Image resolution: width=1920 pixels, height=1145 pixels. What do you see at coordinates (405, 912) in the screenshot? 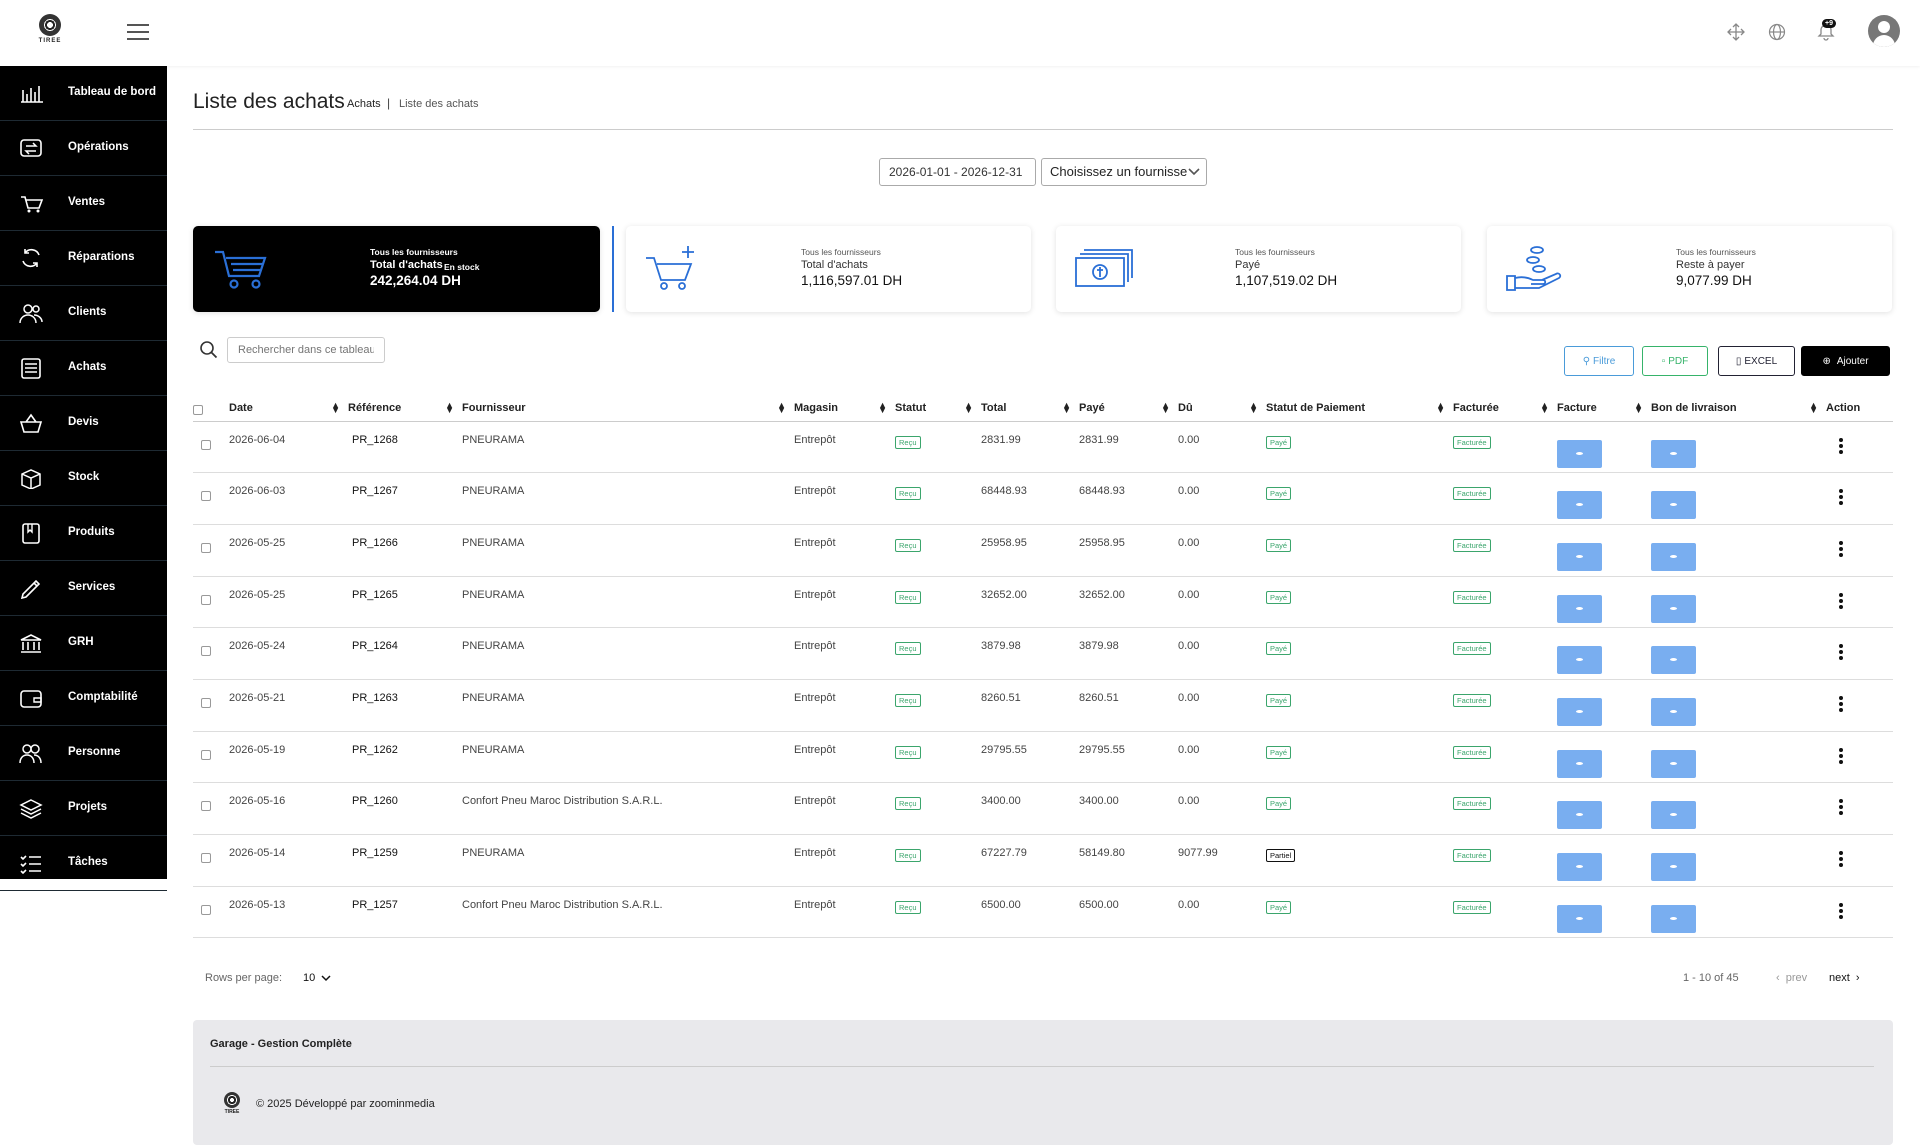
I see `cell-reference: PR_1257` at bounding box center [405, 912].